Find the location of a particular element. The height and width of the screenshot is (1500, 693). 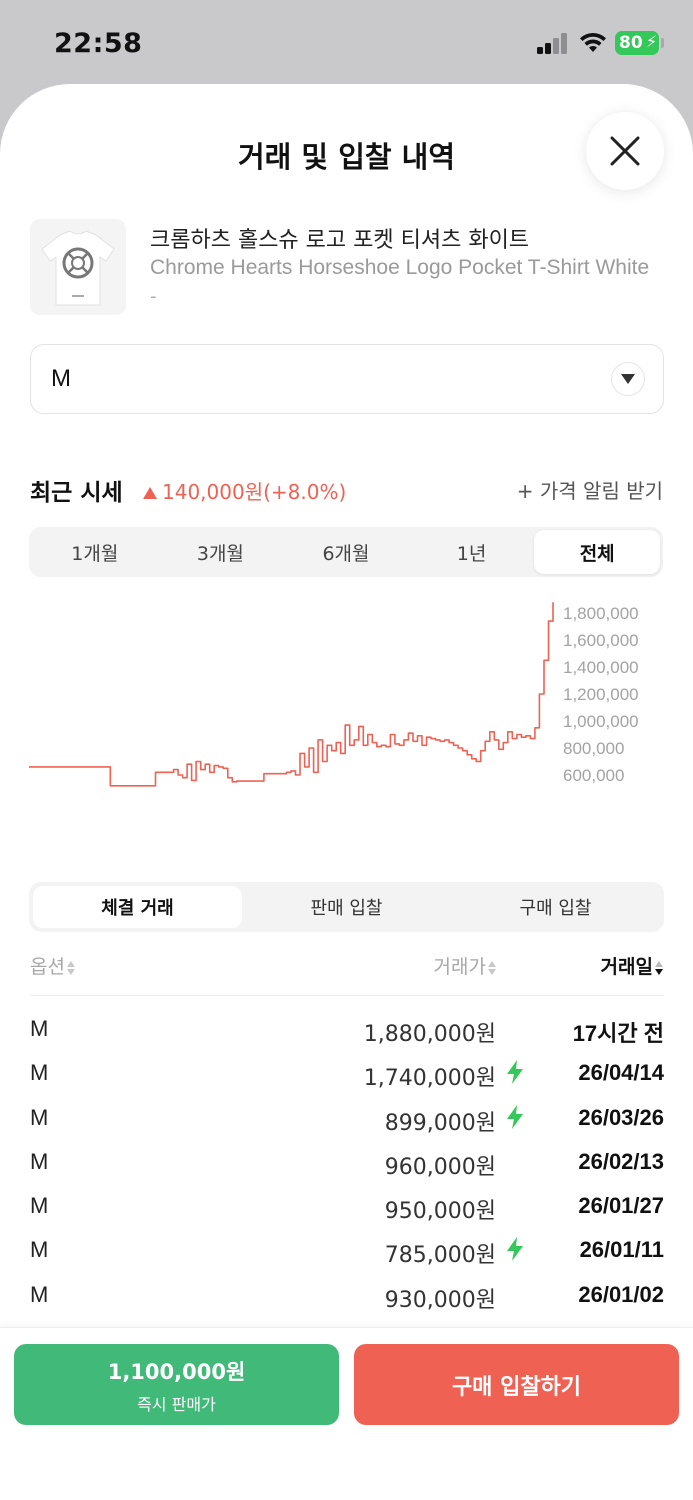

y-tick-label: 800,000 is located at coordinates (593, 748).